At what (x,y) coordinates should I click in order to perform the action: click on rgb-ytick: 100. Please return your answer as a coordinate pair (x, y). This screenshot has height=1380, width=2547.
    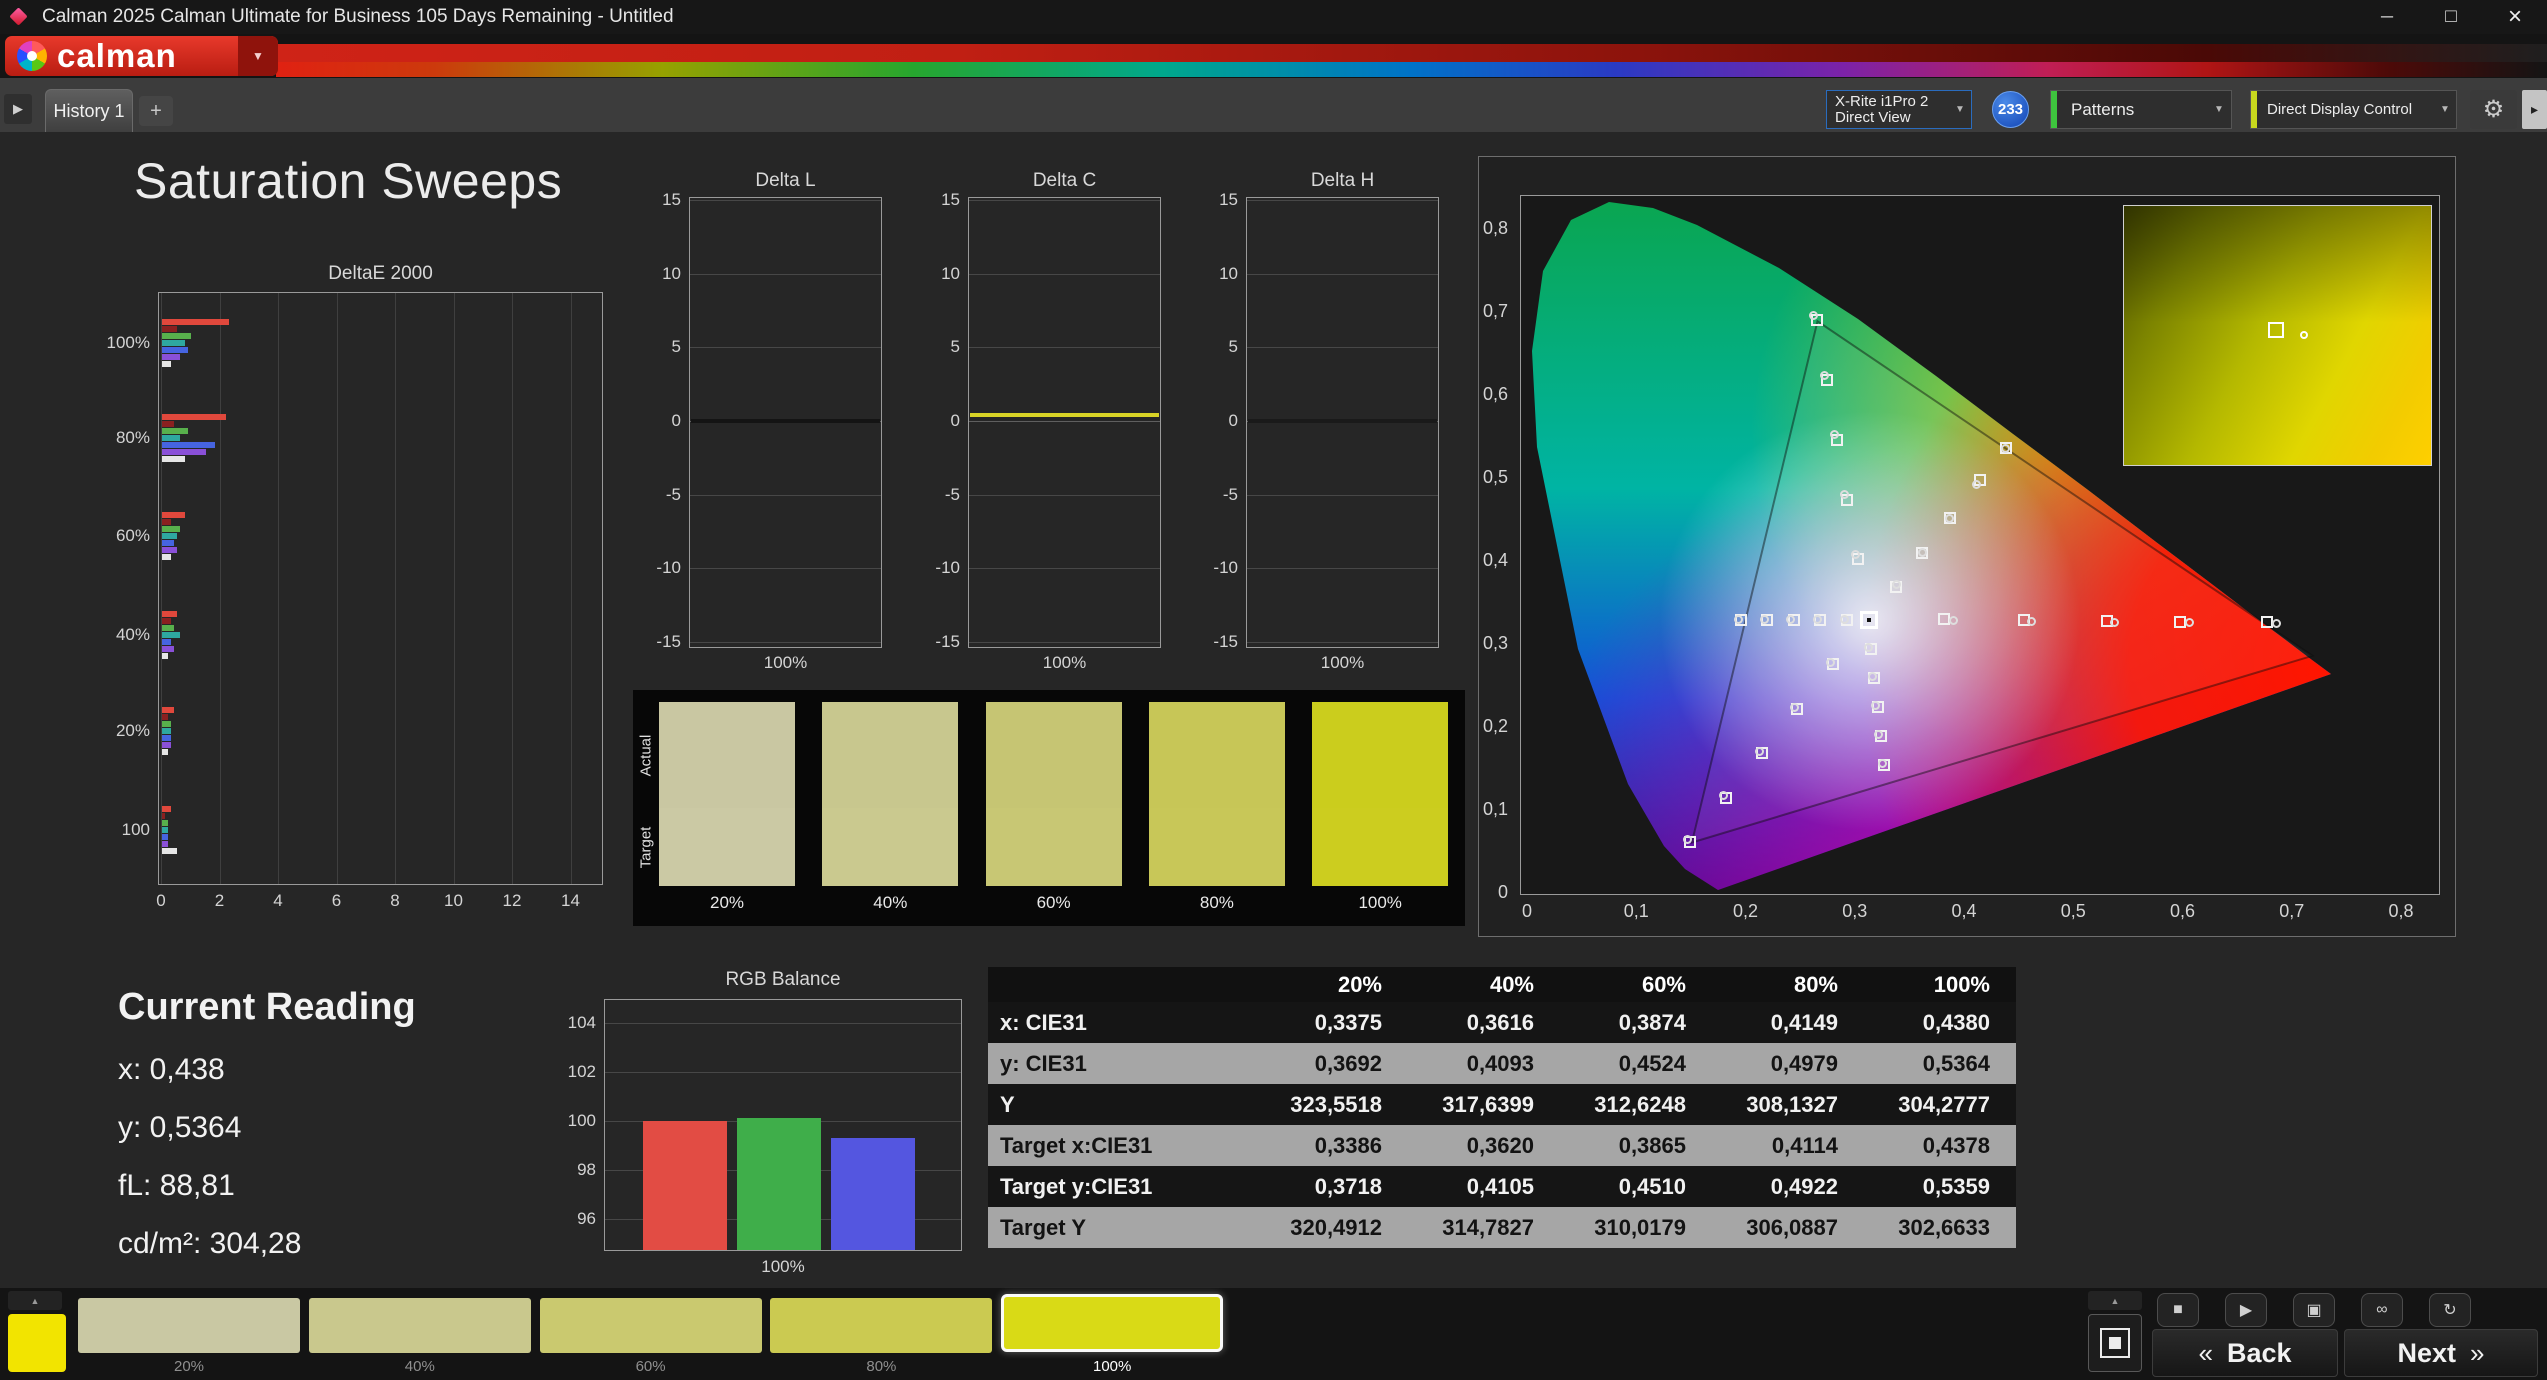
    Looking at the image, I should click on (581, 1120).